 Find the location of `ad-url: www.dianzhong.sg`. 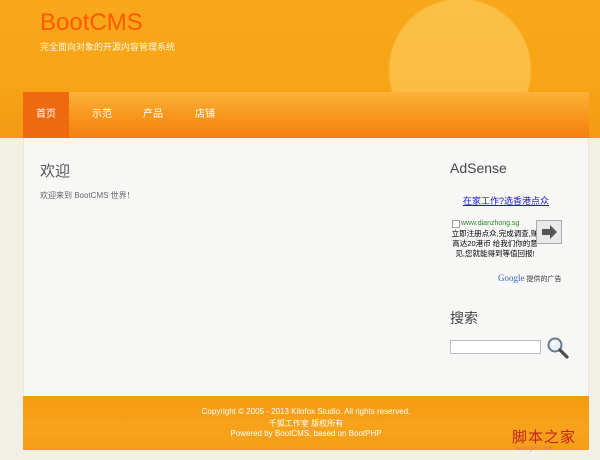

ad-url: www.dianzhong.sg is located at coordinates (490, 223).